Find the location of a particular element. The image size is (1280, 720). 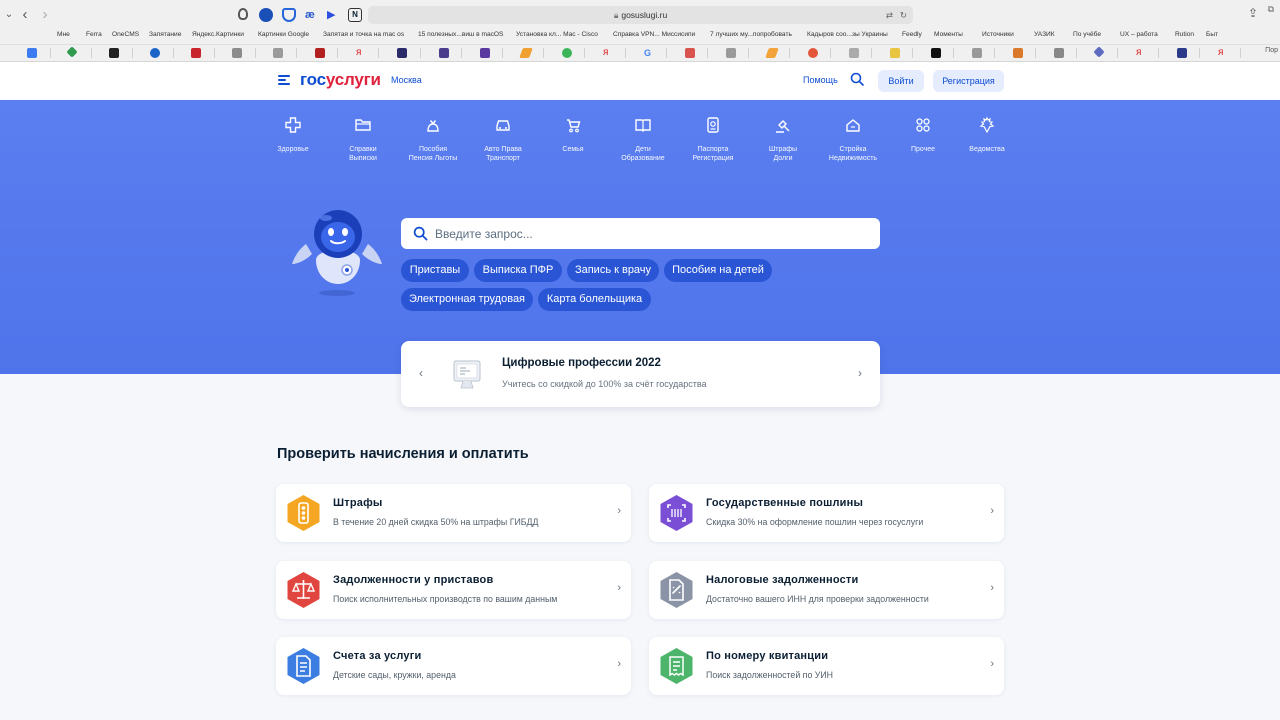

bookmark-item: Картинки Google is located at coordinates (283, 34).